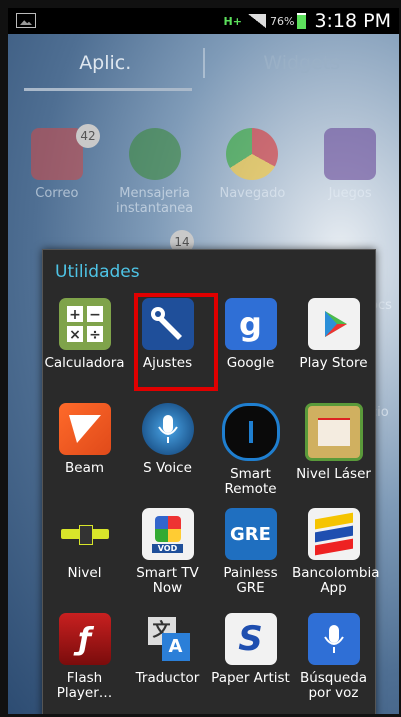 The height and width of the screenshot is (717, 401). Describe the element at coordinates (84, 429) in the screenshot. I see `beam-icon` at that location.